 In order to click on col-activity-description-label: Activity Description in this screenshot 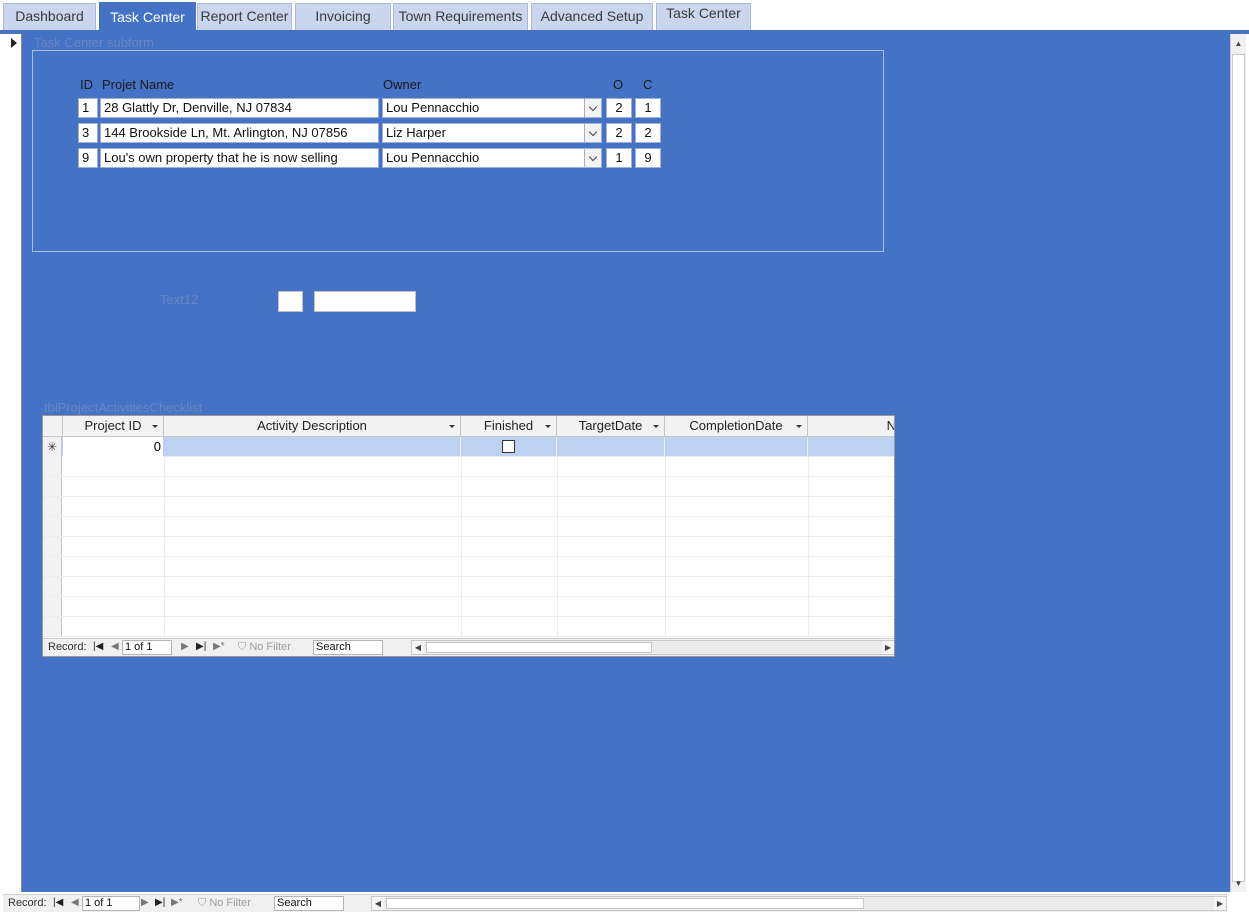, I will do `click(312, 425)`.